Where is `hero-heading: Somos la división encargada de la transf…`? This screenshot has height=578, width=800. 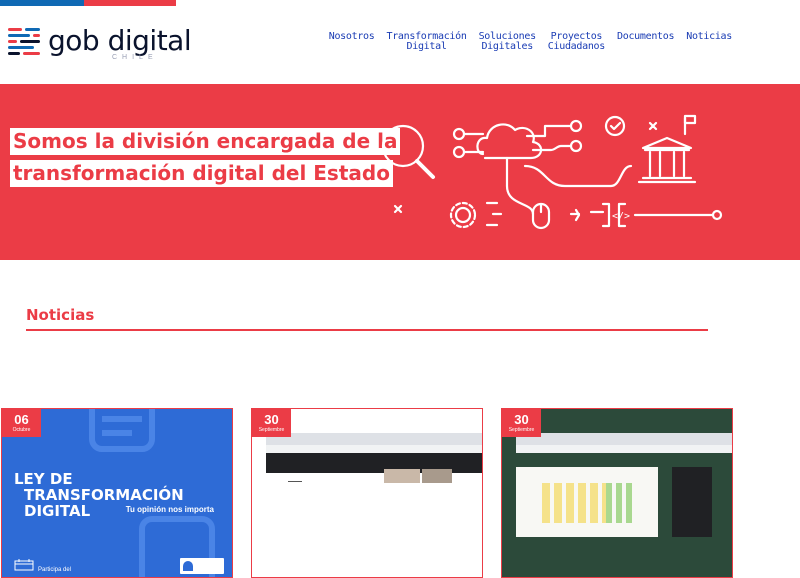 hero-heading: Somos la división encargada de la transf… is located at coordinates (205, 160).